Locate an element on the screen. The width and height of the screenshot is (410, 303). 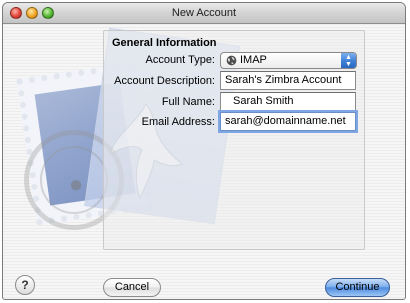
account-description-label: Account Description: is located at coordinates (164, 81).